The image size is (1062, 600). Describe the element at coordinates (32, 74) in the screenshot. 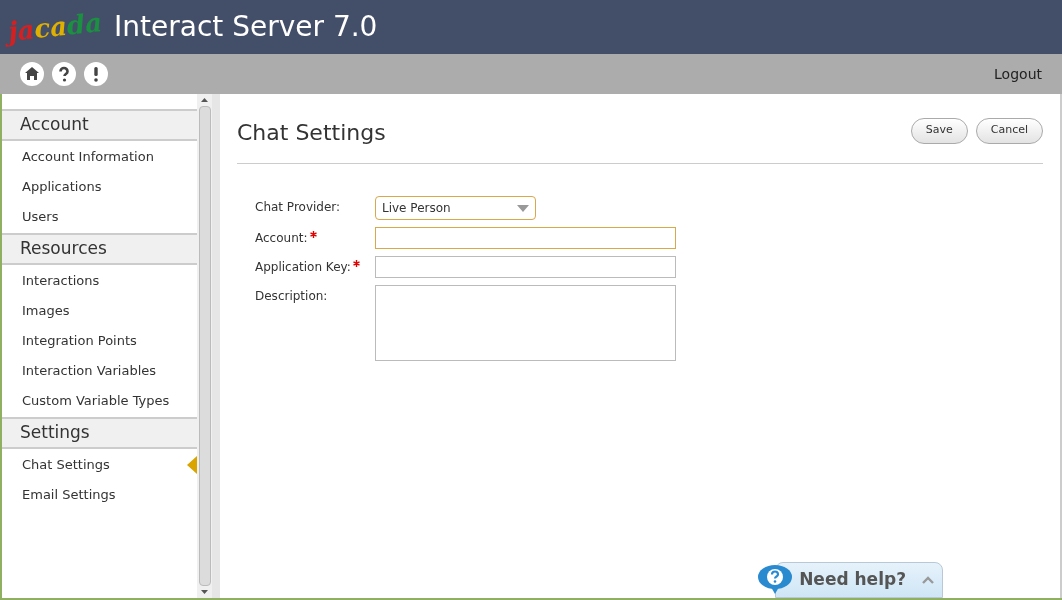

I see `home-icon` at that location.